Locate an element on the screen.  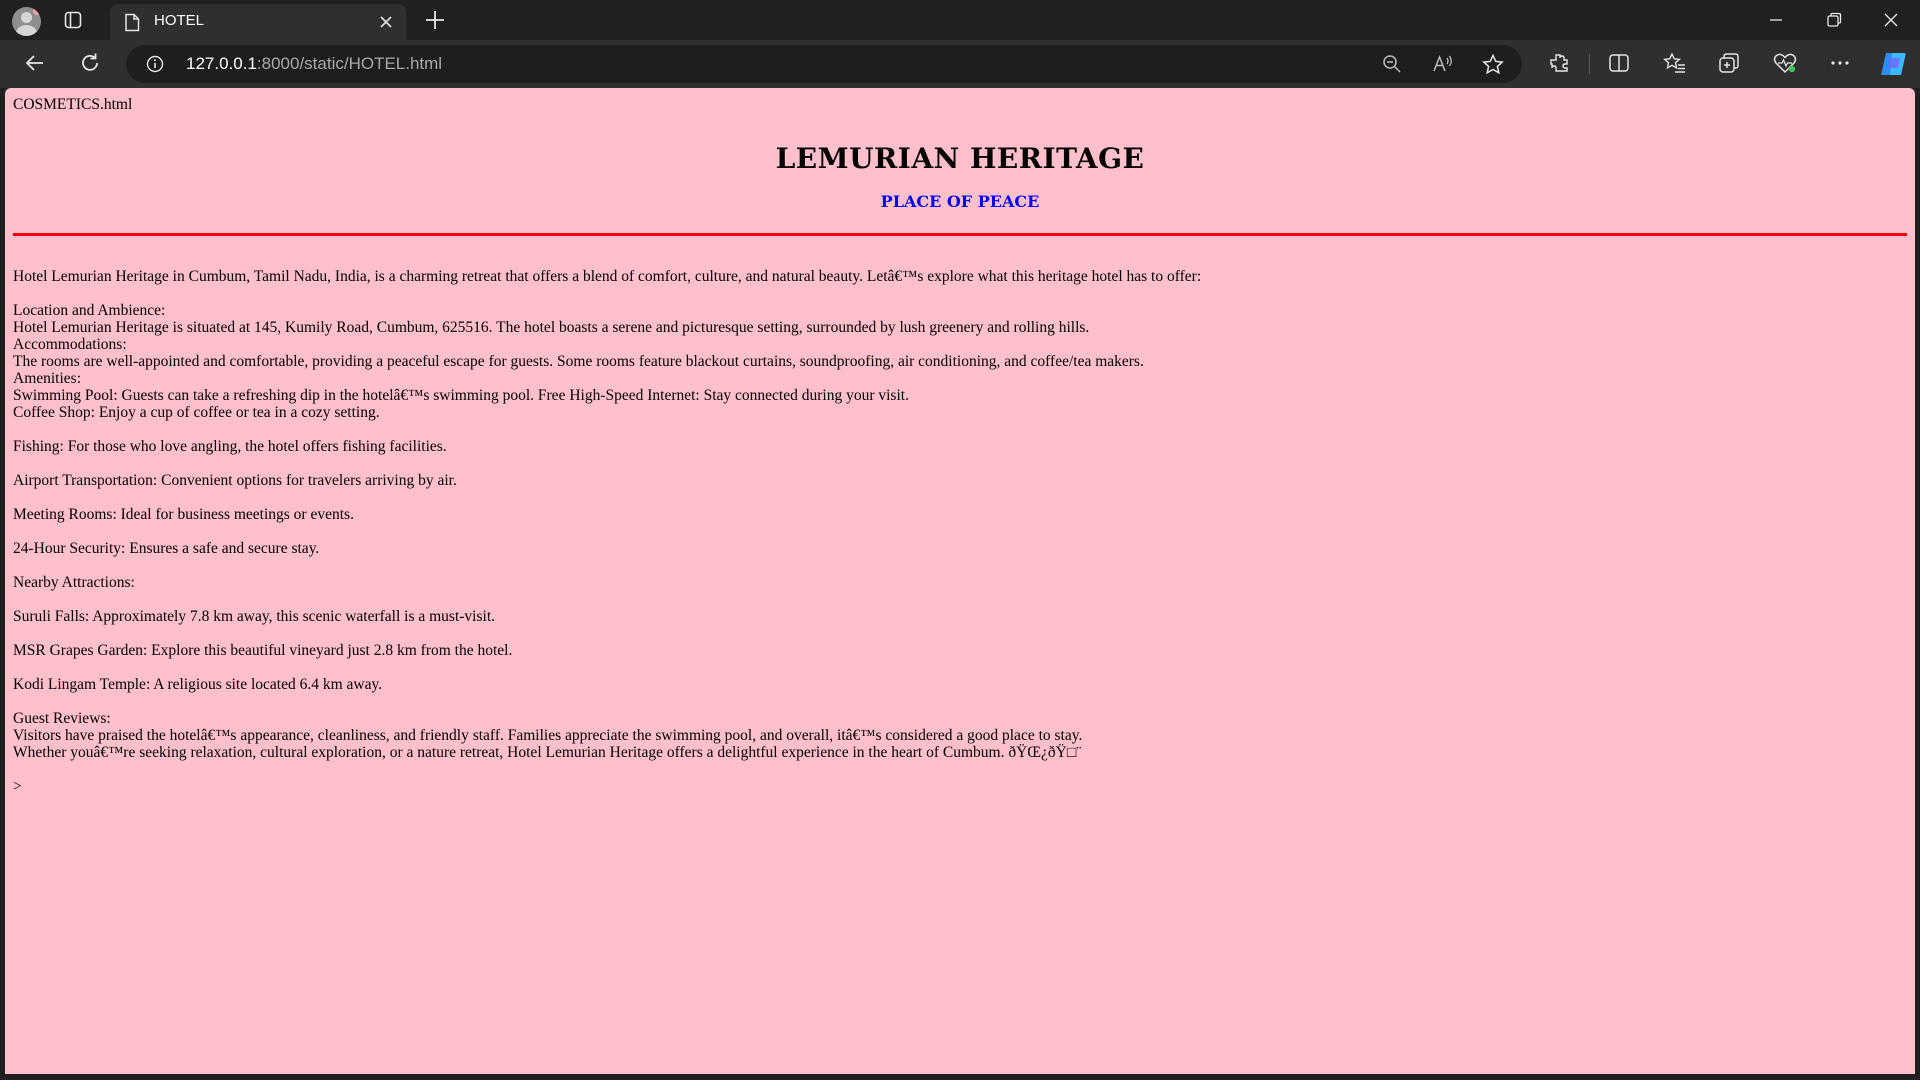
new-tab-icon is located at coordinates (435, 20).